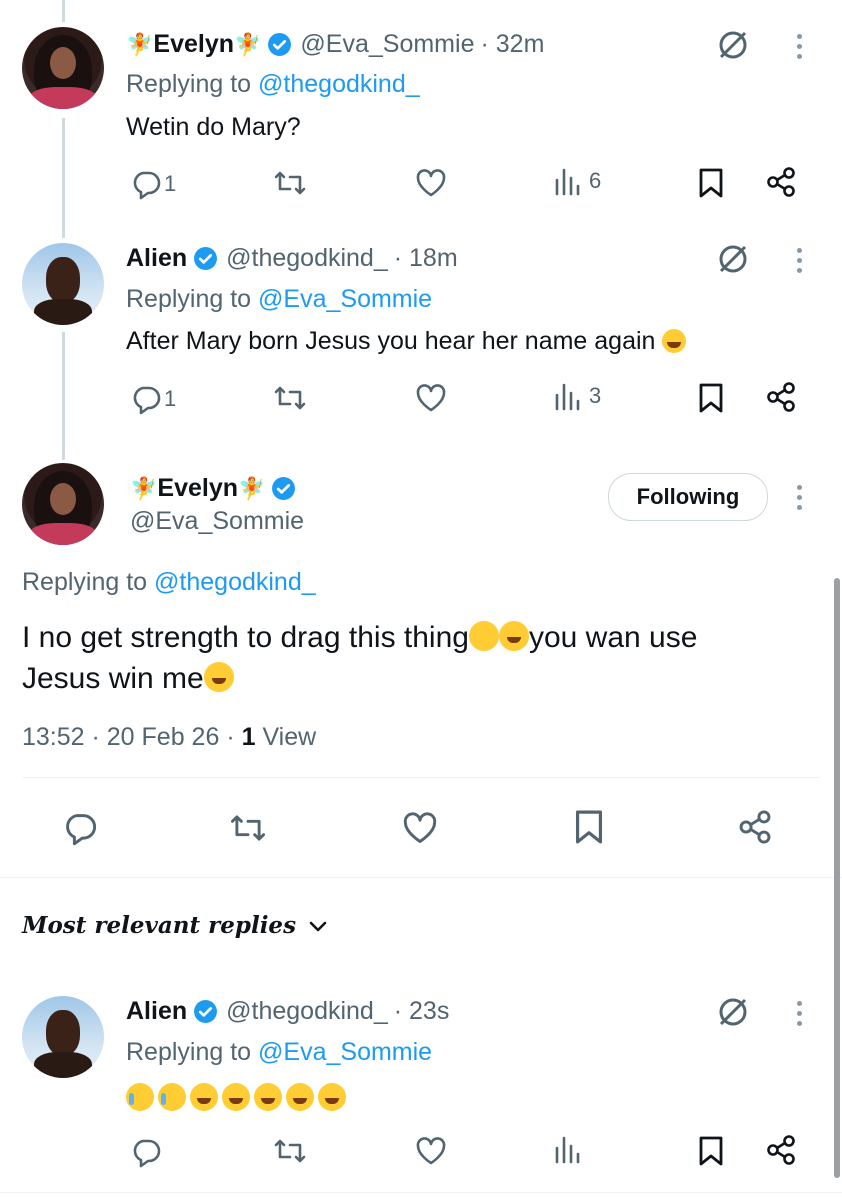 The width and height of the screenshot is (842, 1200). What do you see at coordinates (170, 398) in the screenshot?
I see `reply-count: 1` at bounding box center [170, 398].